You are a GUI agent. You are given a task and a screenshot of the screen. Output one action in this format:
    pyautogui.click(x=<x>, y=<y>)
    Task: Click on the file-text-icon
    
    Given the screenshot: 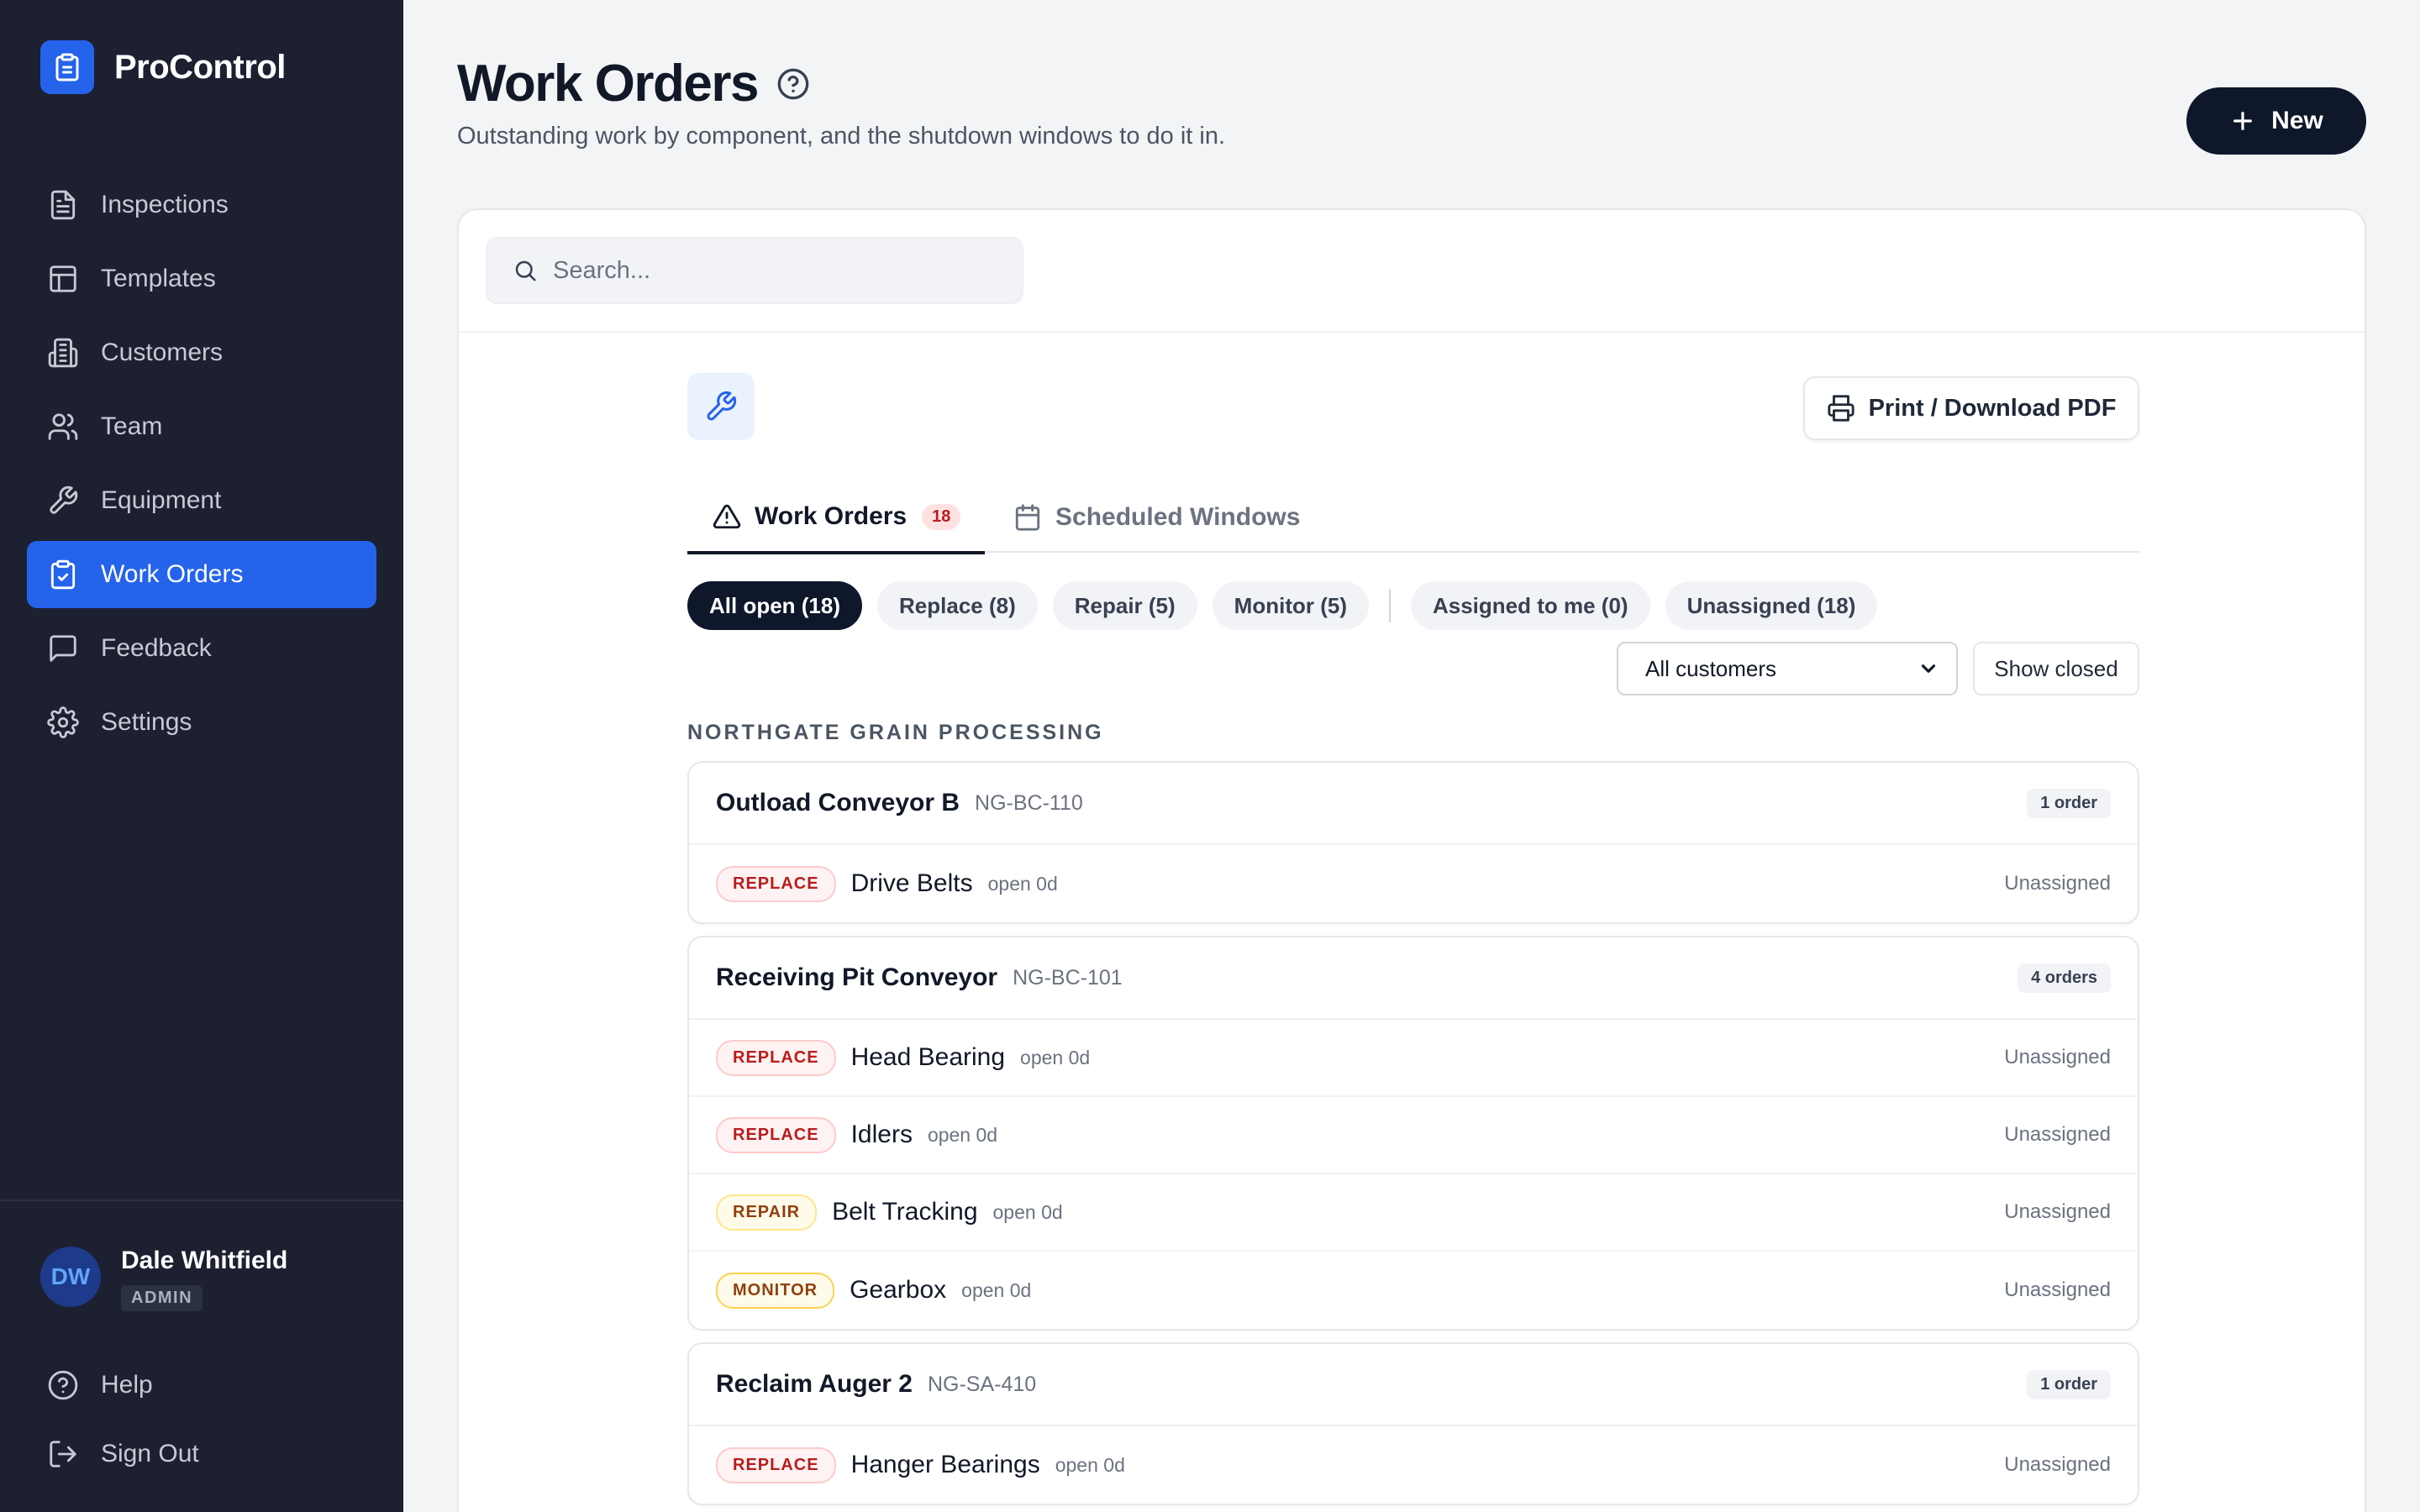 What is the action you would take?
    pyautogui.click(x=63, y=205)
    